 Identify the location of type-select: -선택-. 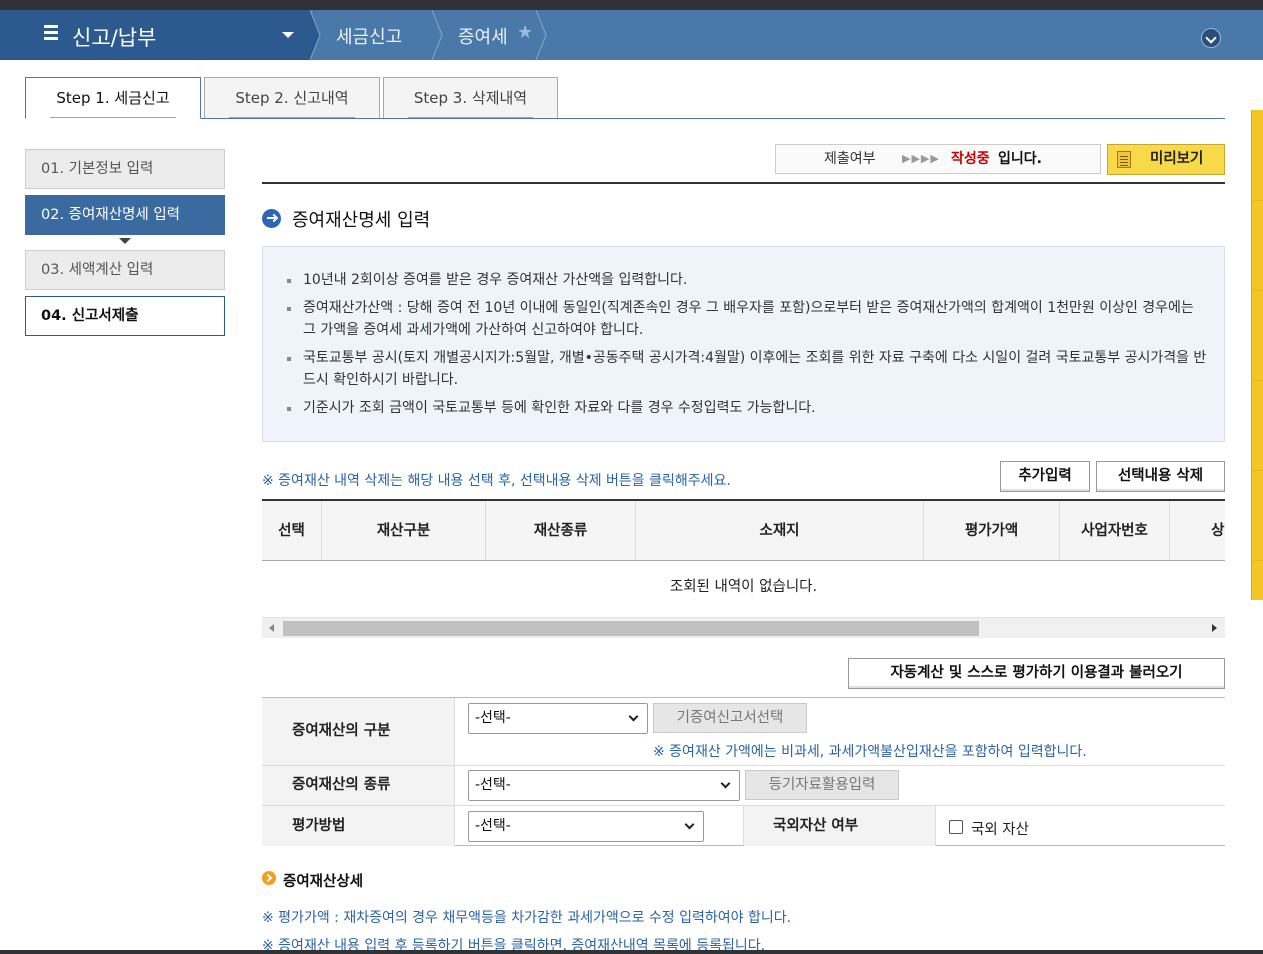
(604, 785).